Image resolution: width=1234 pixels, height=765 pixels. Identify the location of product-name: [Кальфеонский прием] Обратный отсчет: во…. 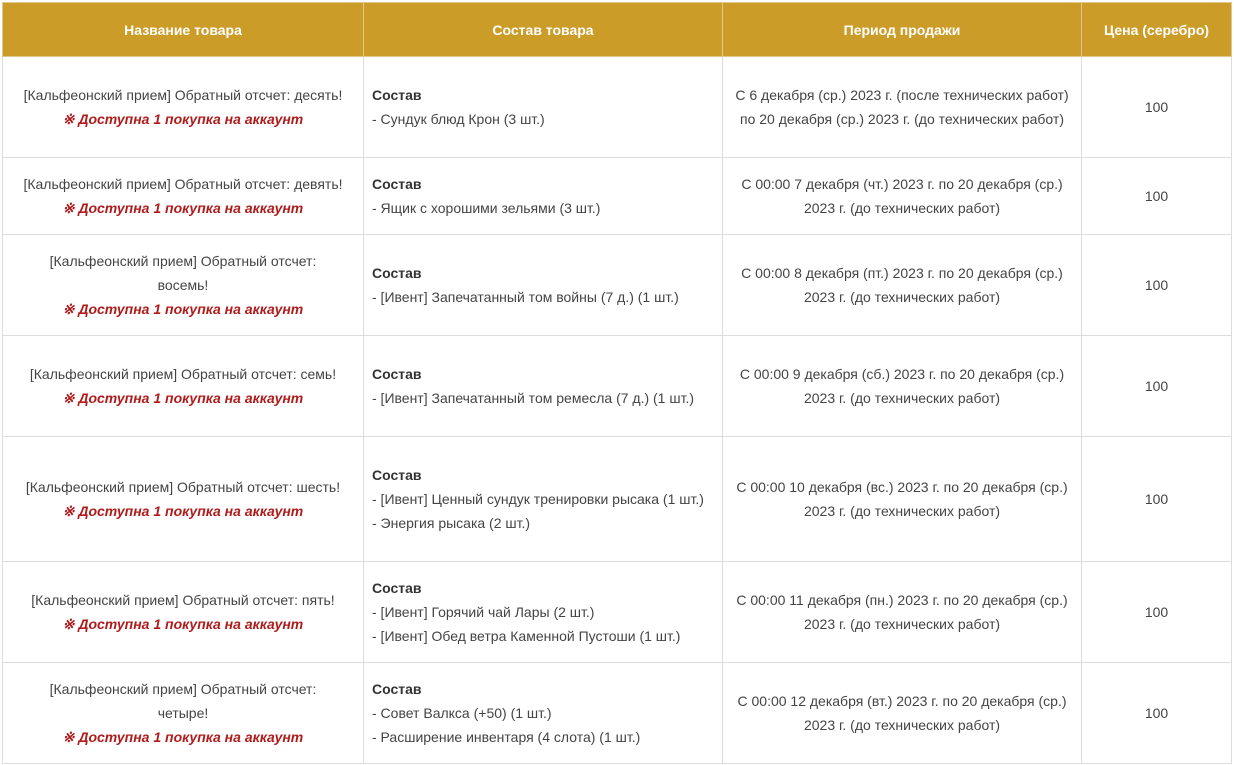
(183, 273).